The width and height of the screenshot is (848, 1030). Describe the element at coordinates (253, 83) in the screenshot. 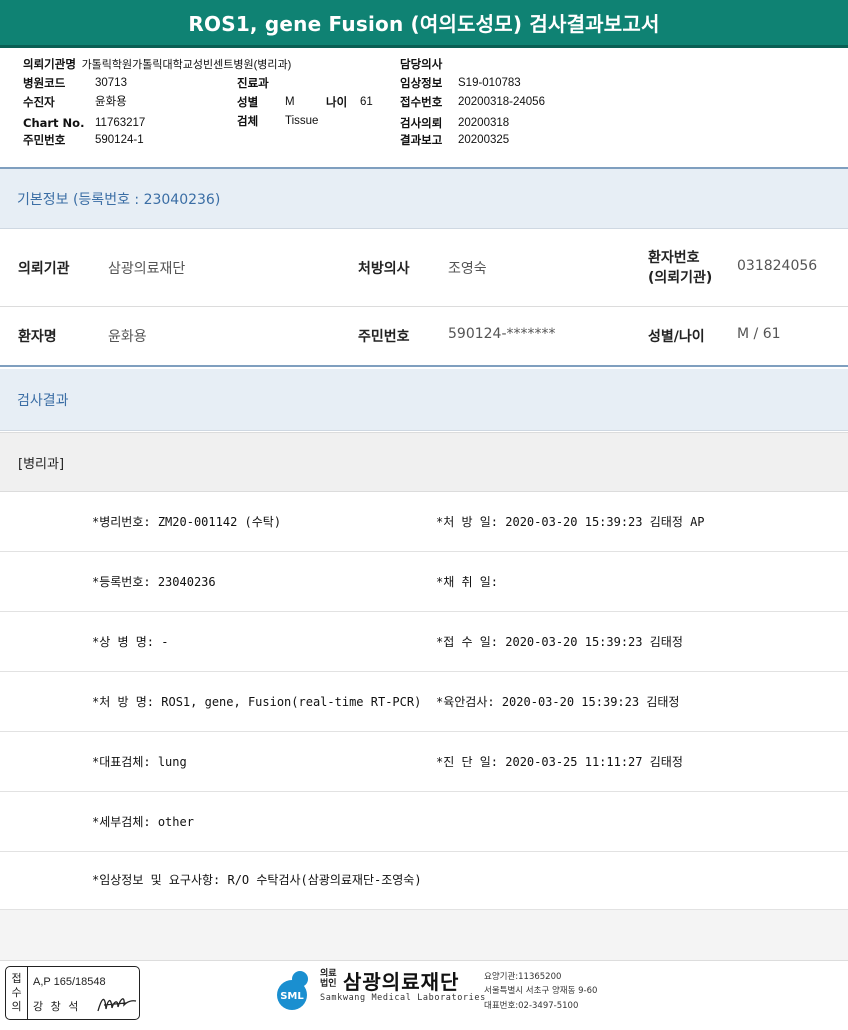

I see `dept-field: 진료과` at that location.